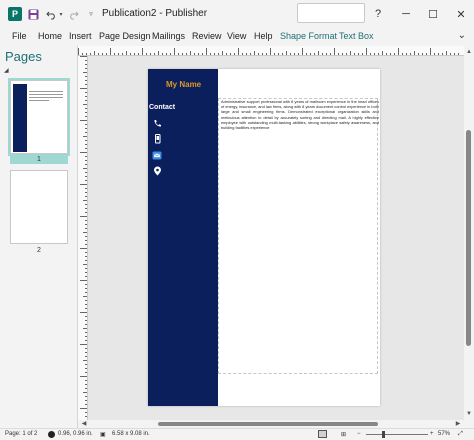 The width and height of the screenshot is (474, 440). Describe the element at coordinates (468, 238) in the screenshot. I see `vertical-scroll-thumb` at that location.